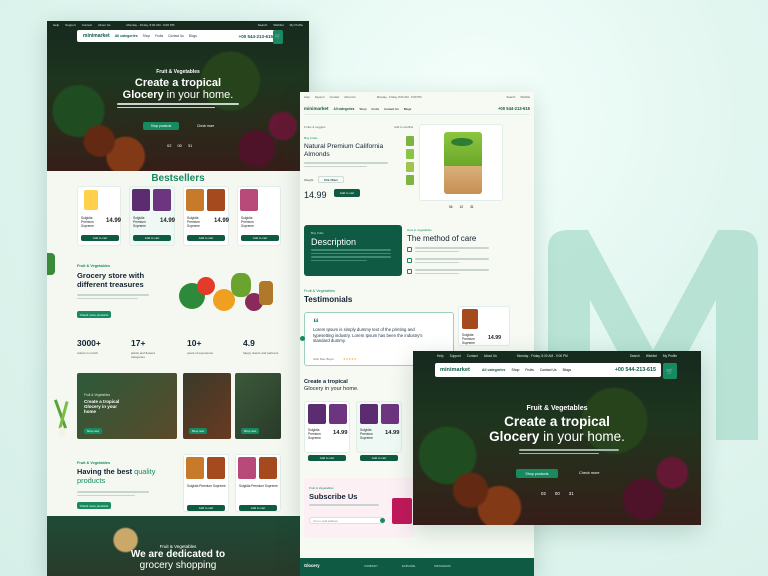  Describe the element at coordinates (302, 338) in the screenshot. I see `carousel-prev-icon` at that location.